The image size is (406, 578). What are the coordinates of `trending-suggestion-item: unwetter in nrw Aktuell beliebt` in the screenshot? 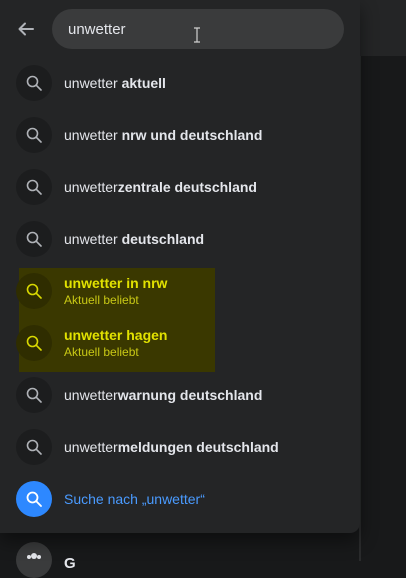 It's located at (180, 291).